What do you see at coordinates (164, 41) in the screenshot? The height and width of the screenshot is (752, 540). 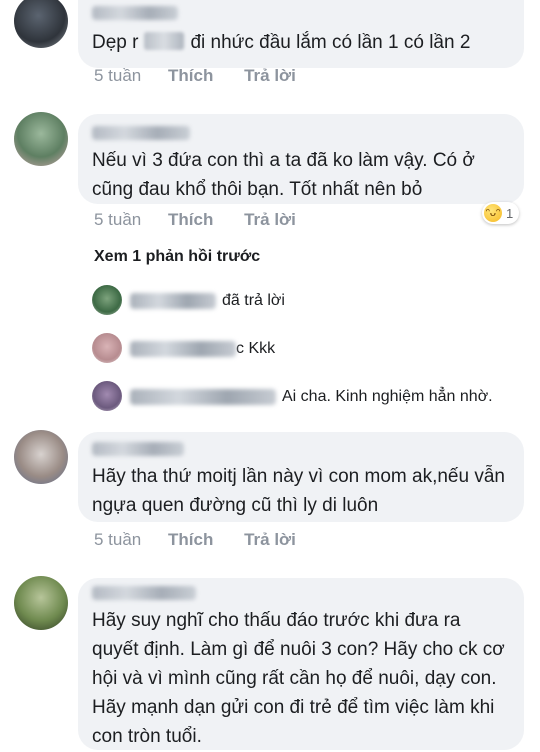 I see `redacted-text` at bounding box center [164, 41].